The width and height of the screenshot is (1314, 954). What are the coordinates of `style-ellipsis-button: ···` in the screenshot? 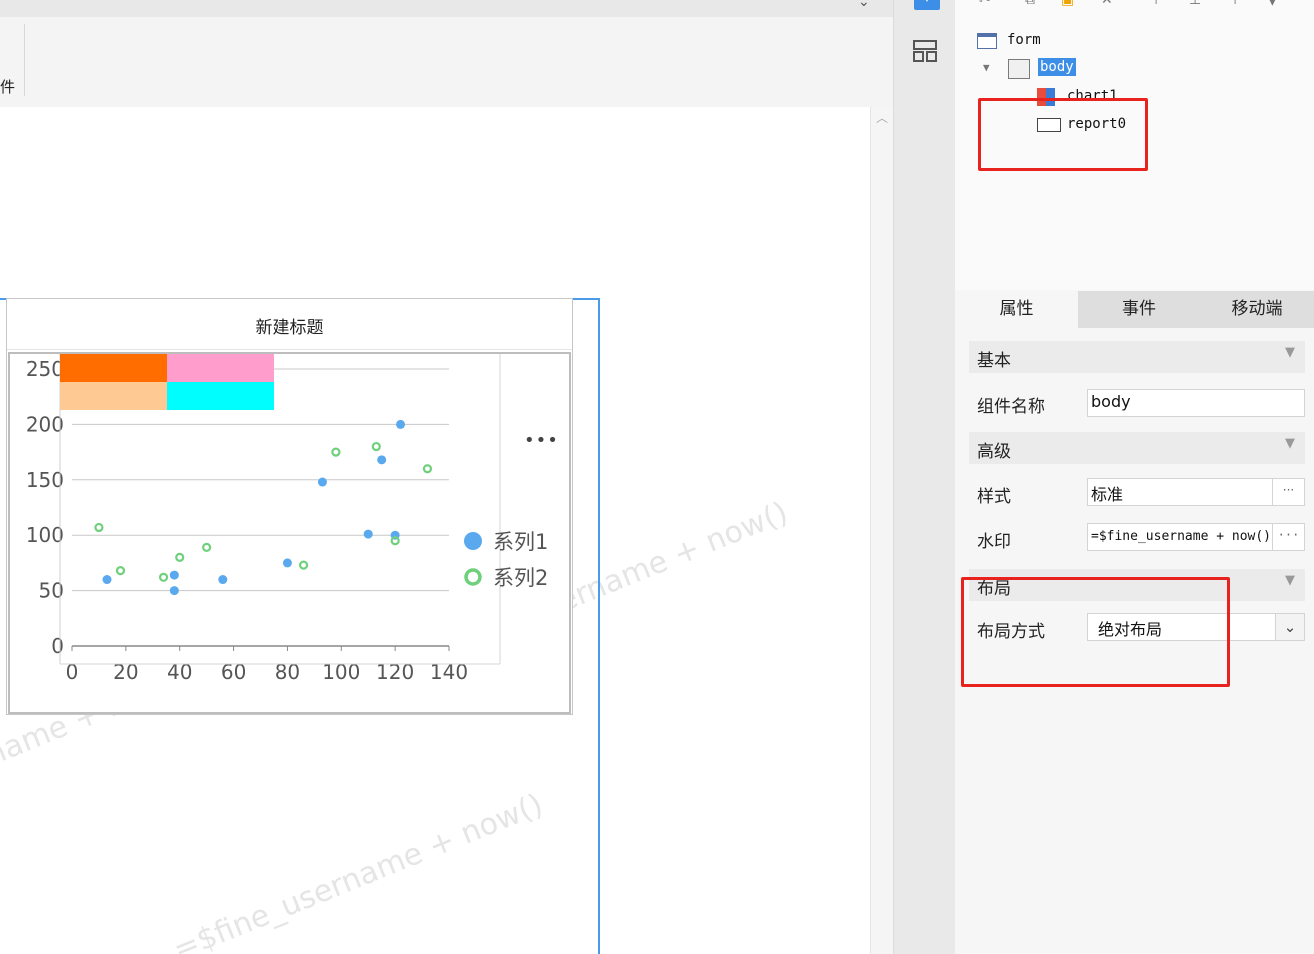 It's located at (1288, 492).